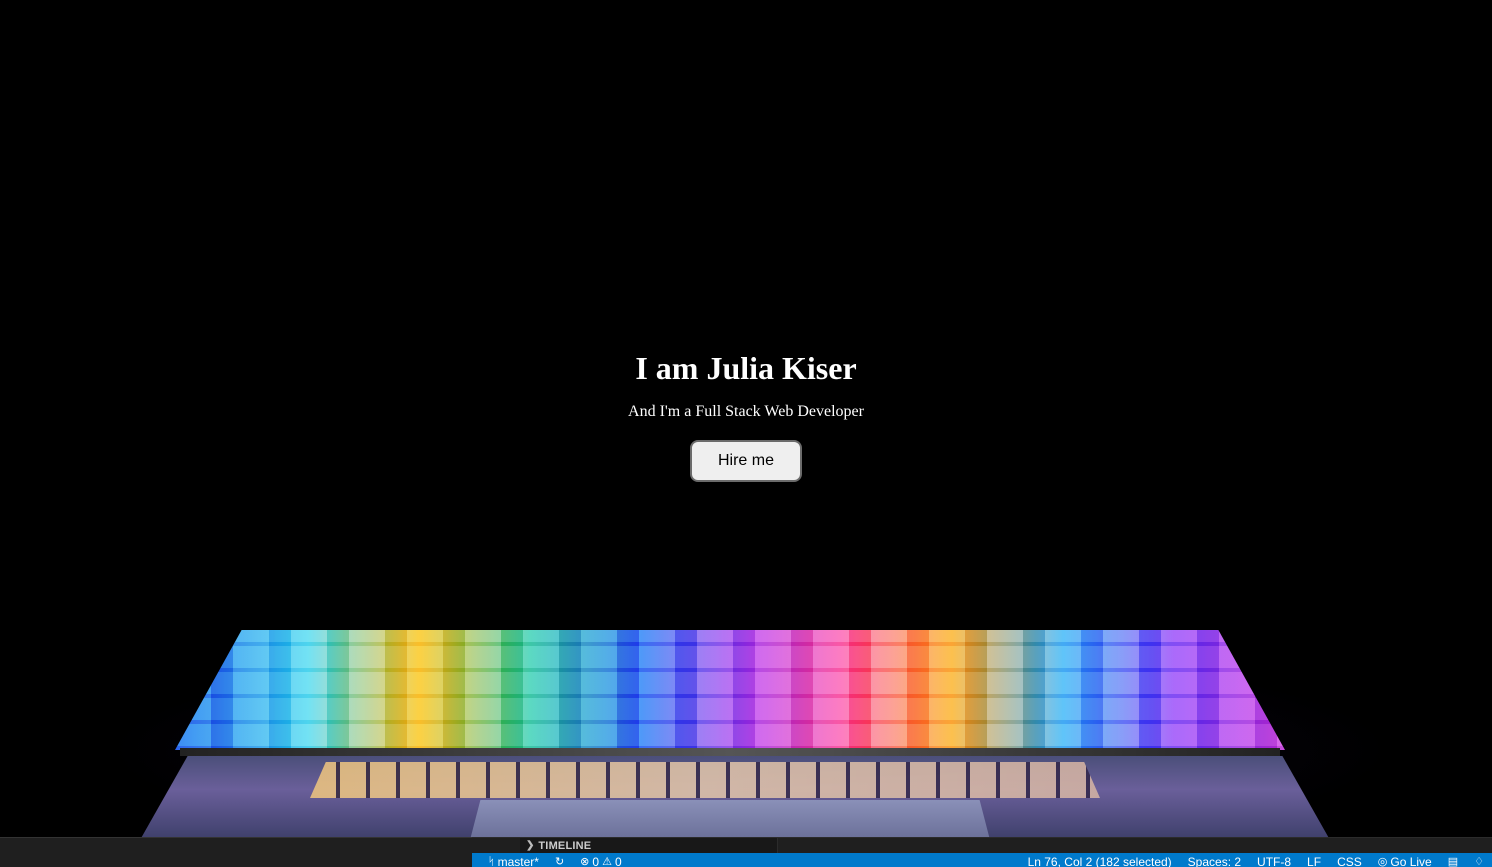  I want to click on error-count: 0, so click(596, 861).